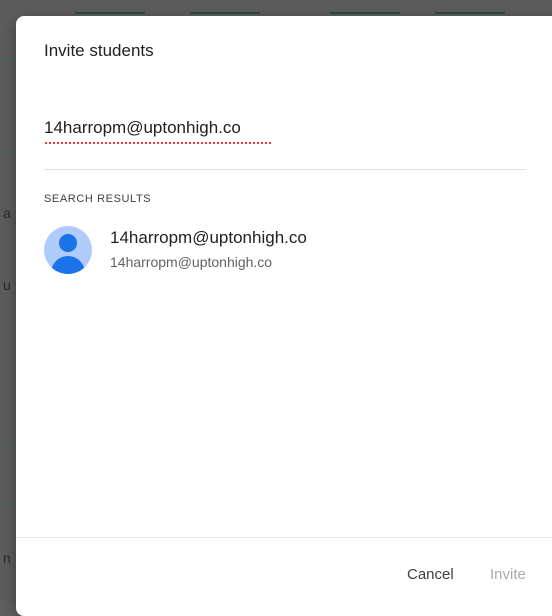 This screenshot has height=616, width=552. I want to click on background-letter: u, so click(7, 285).